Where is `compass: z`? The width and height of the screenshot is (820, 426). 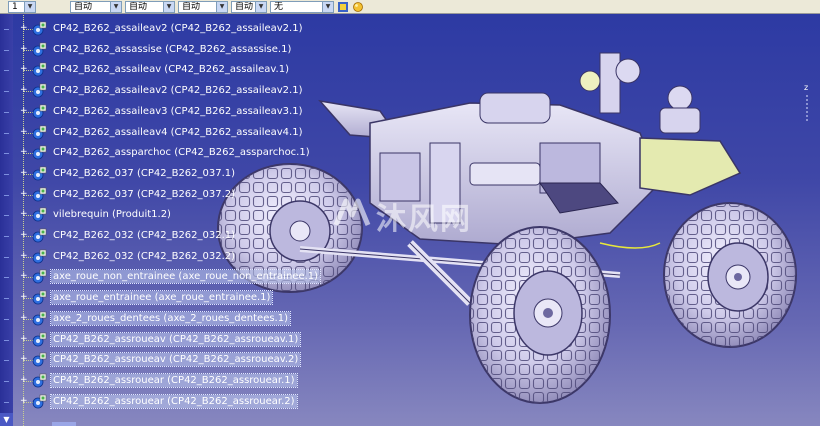 compass: z is located at coordinates (807, 103).